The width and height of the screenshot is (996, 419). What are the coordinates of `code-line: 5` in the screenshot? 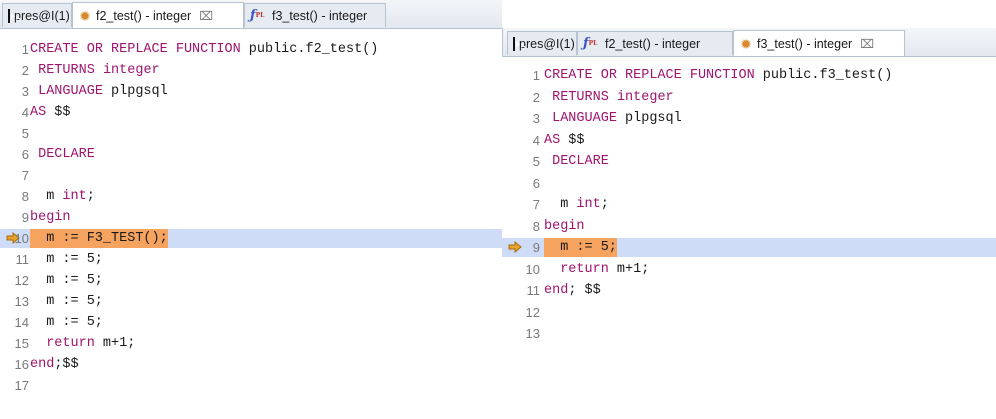 It's located at (251, 133).